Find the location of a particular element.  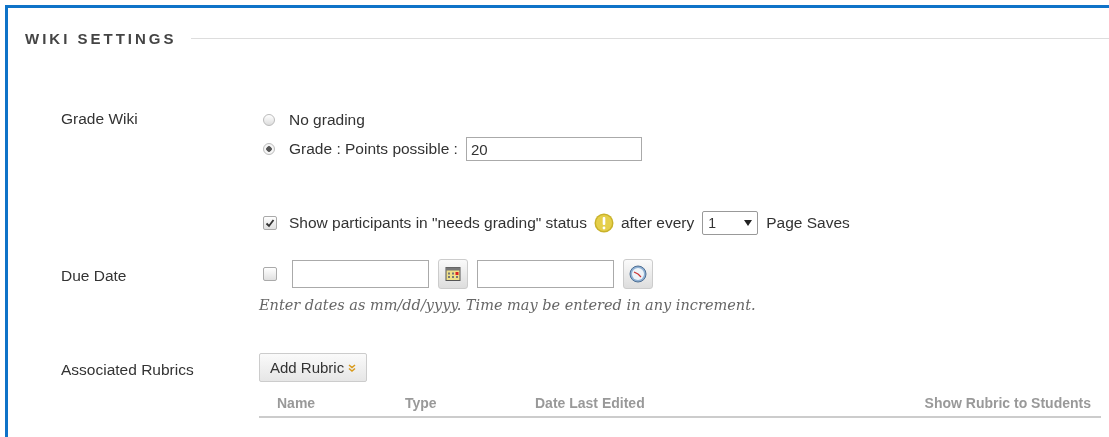

add-rubric-button: Add Rubric is located at coordinates (313, 367).